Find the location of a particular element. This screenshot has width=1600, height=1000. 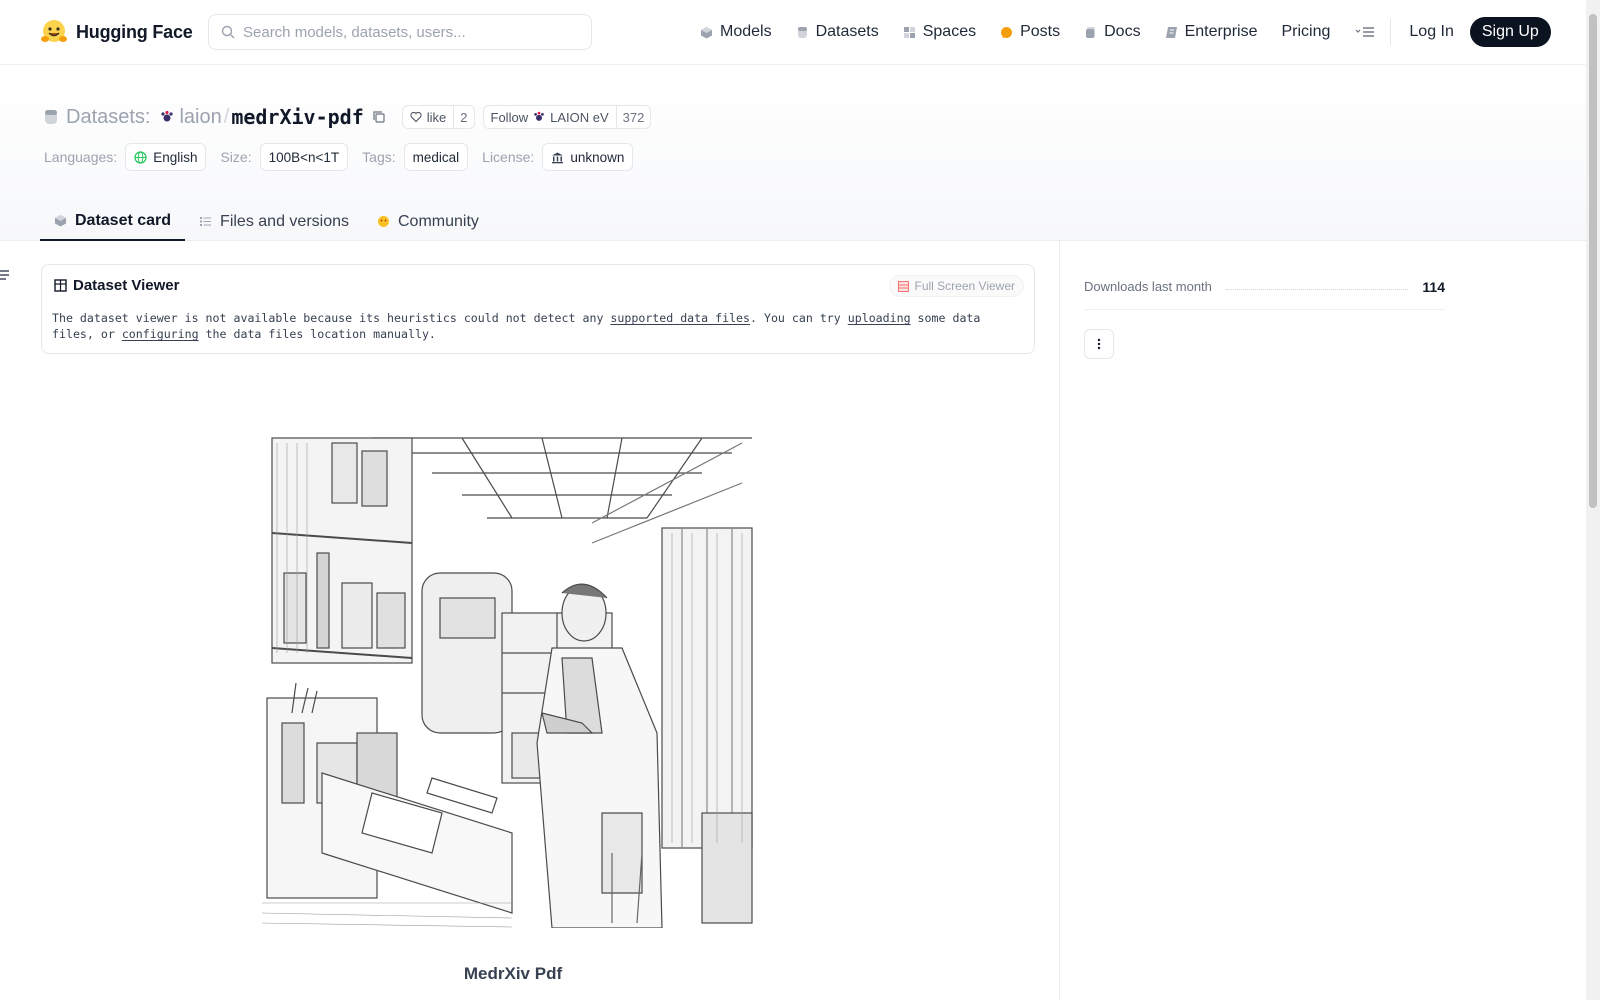

size-value: 100B<n<1T is located at coordinates (304, 157).